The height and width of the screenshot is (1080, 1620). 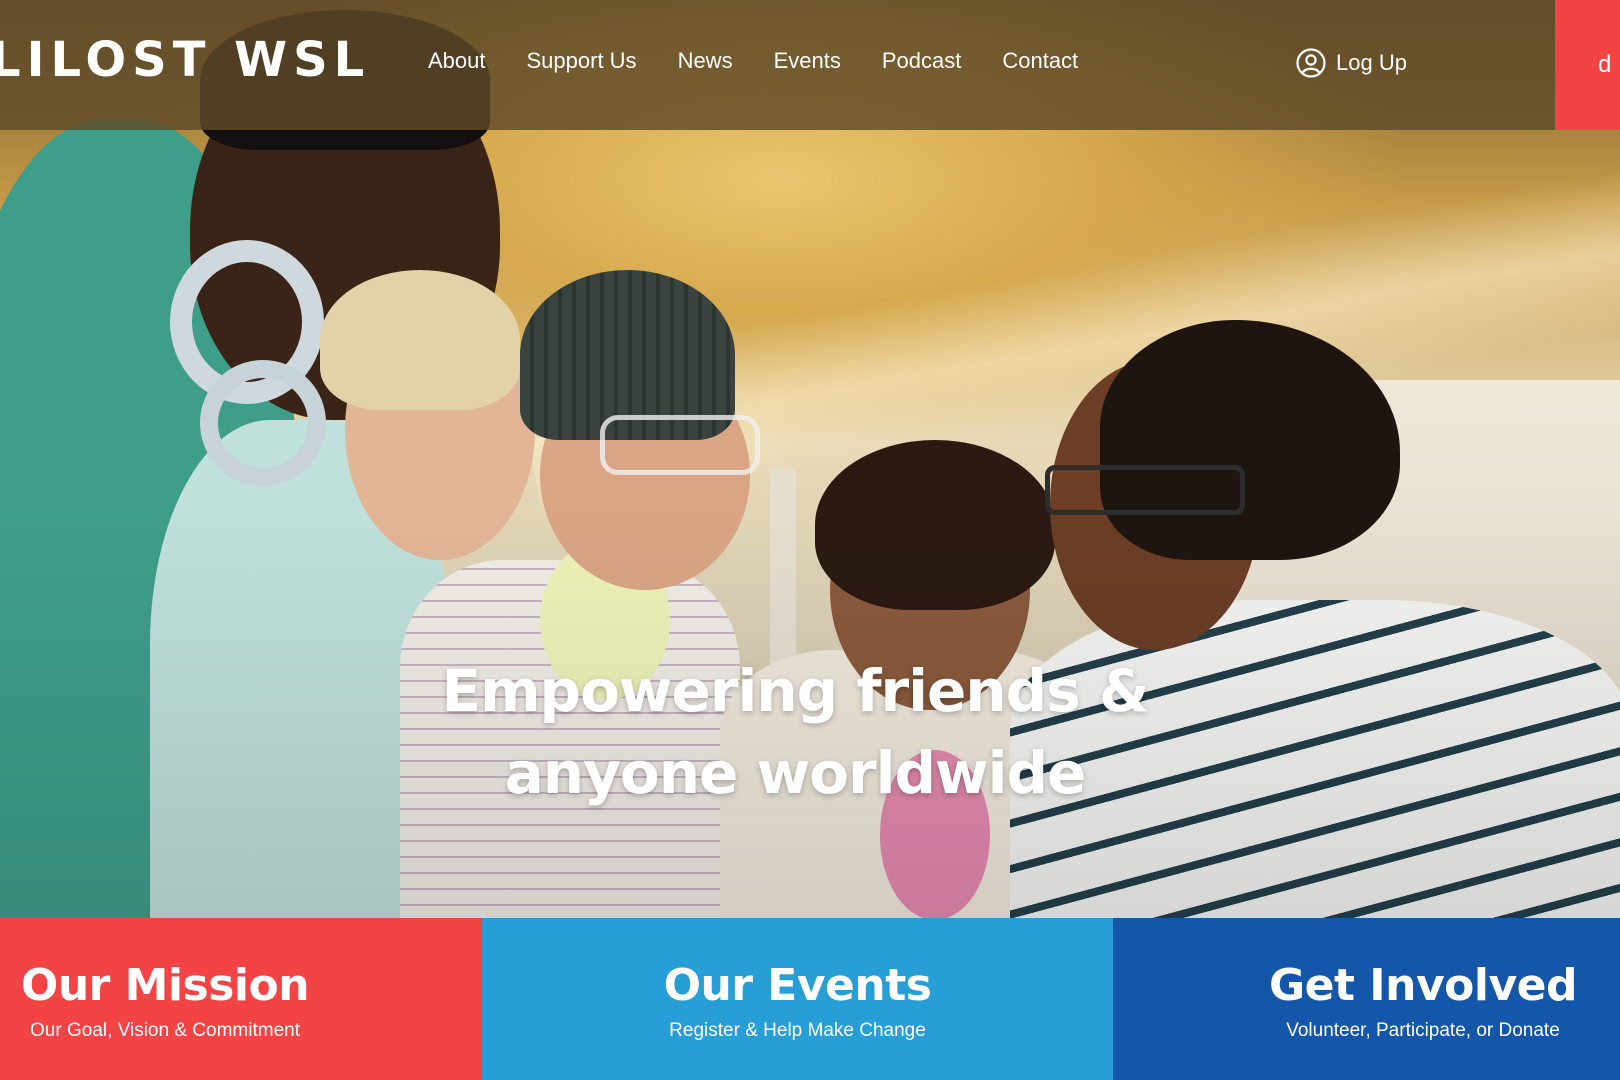 I want to click on login-label: Log Up, so click(x=1371, y=62).